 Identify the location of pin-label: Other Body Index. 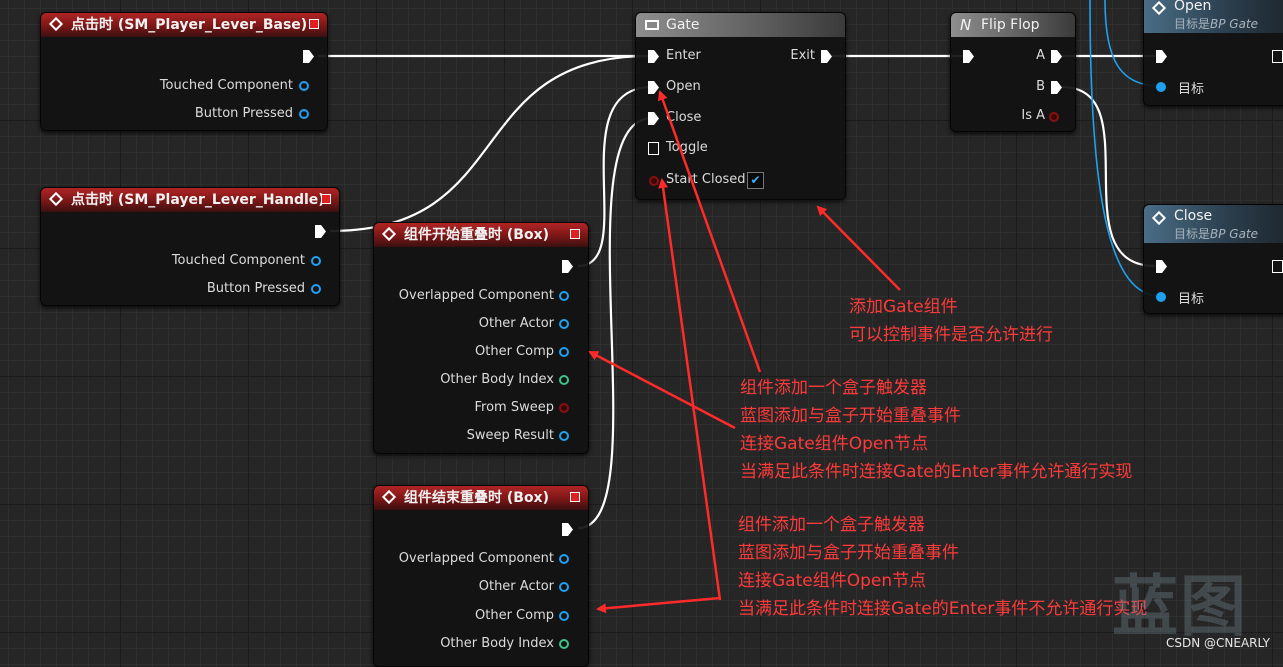
(497, 643).